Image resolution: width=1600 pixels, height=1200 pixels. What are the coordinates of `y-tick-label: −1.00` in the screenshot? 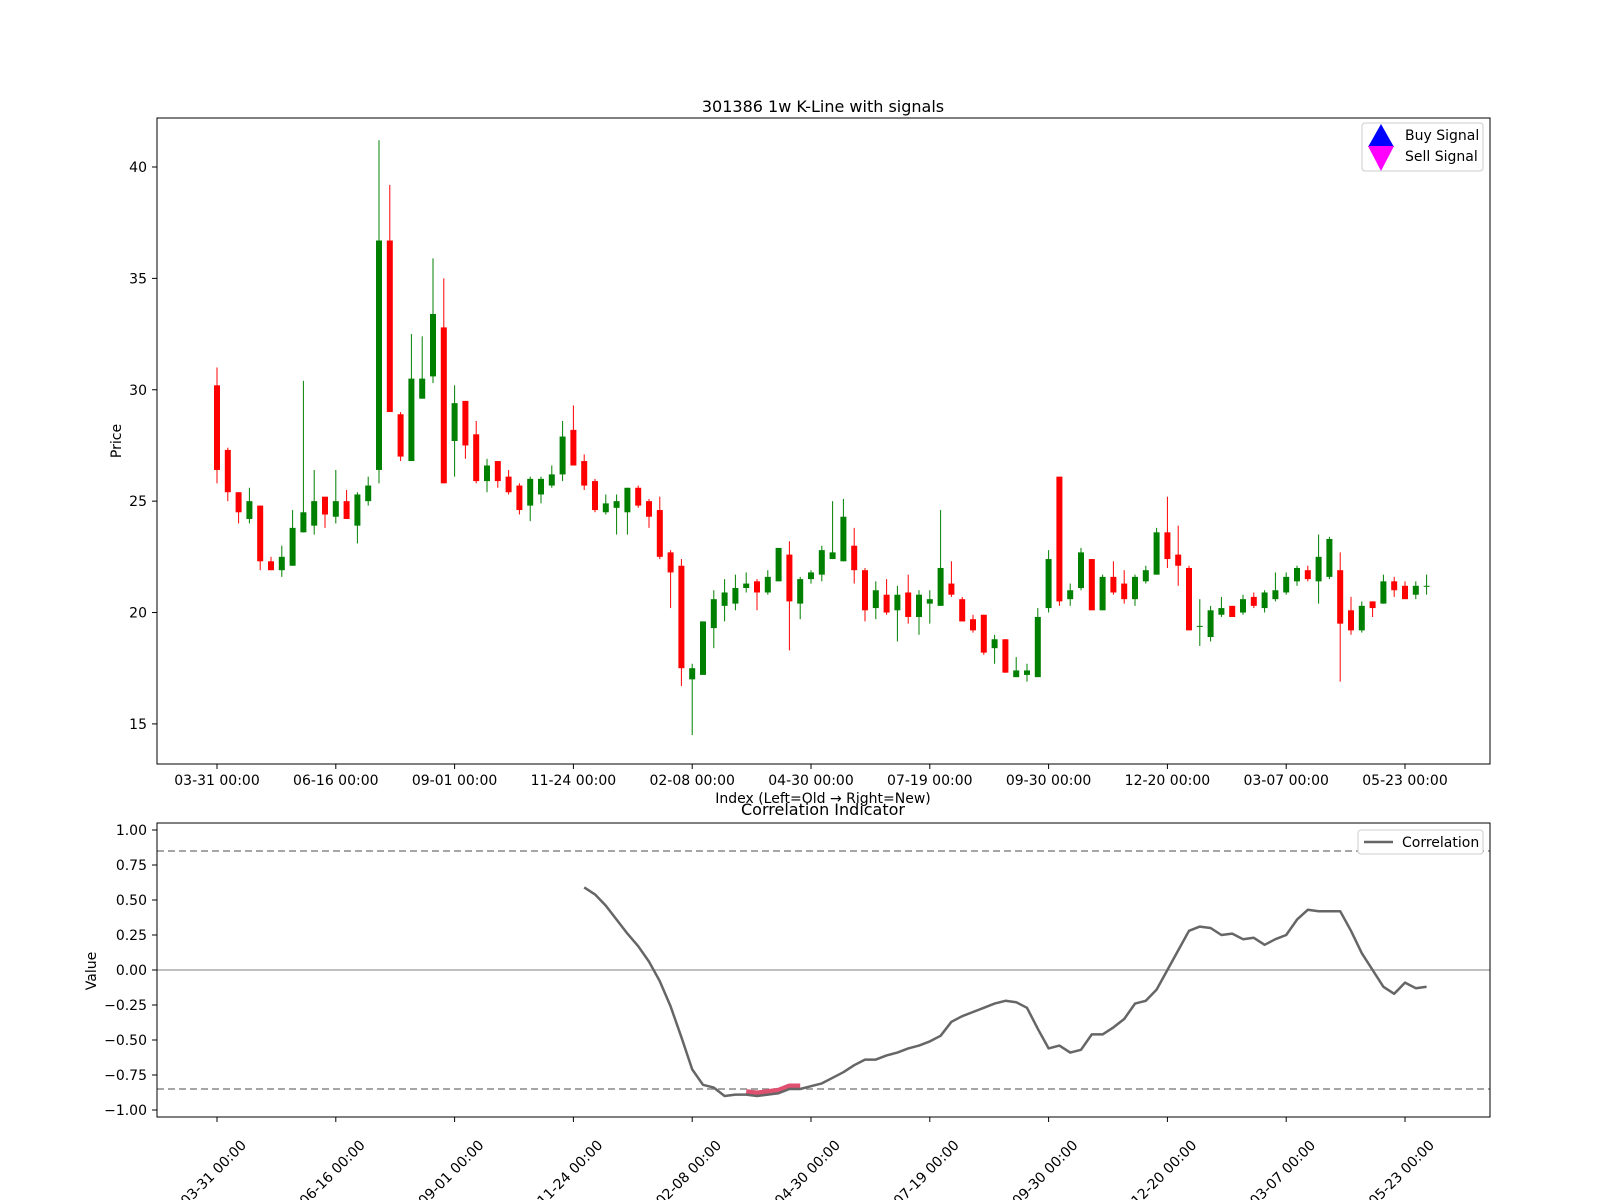 It's located at (125, 1111).